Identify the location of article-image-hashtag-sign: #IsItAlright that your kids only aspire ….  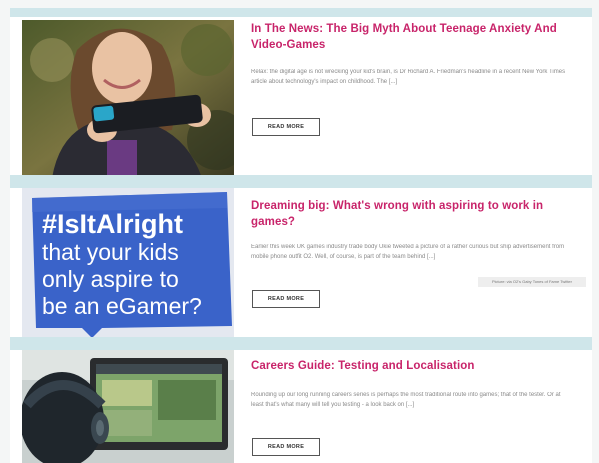
(128, 263).